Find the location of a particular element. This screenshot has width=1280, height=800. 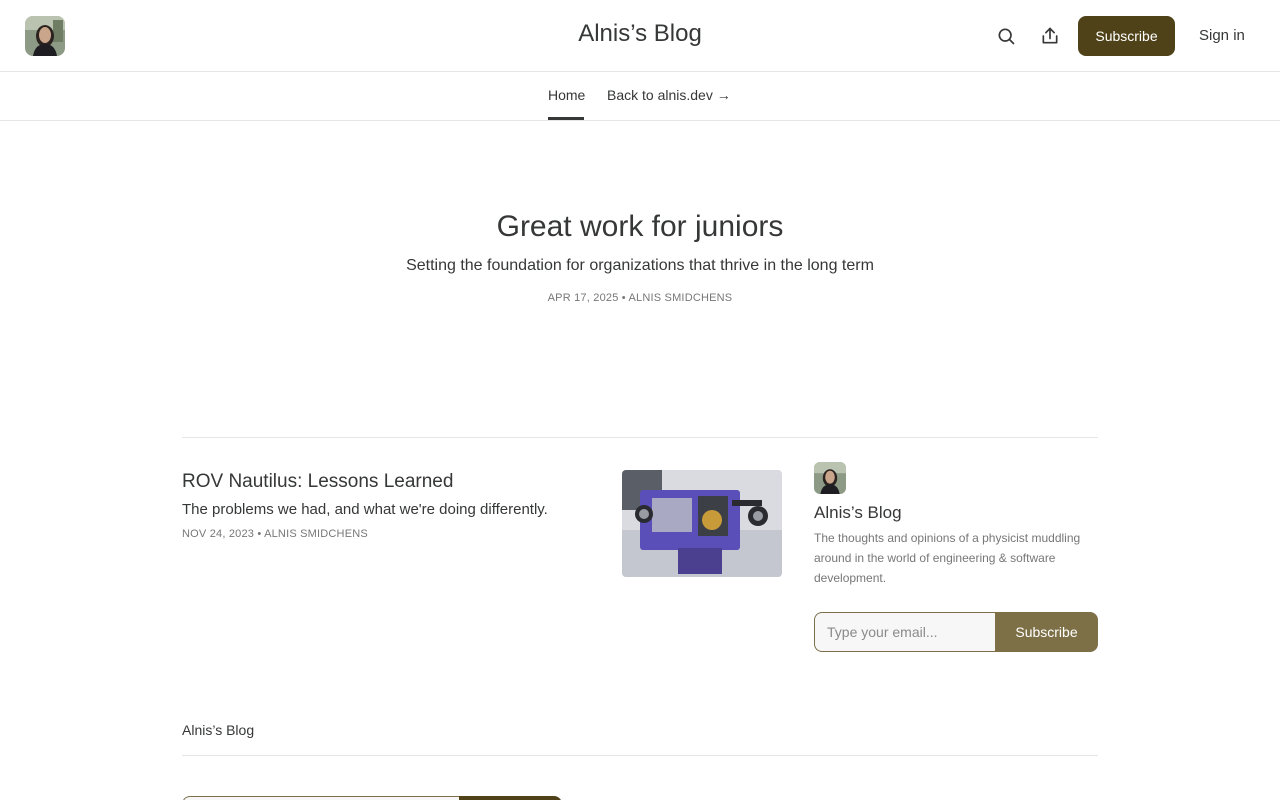

share-icon is located at coordinates (1050, 36).